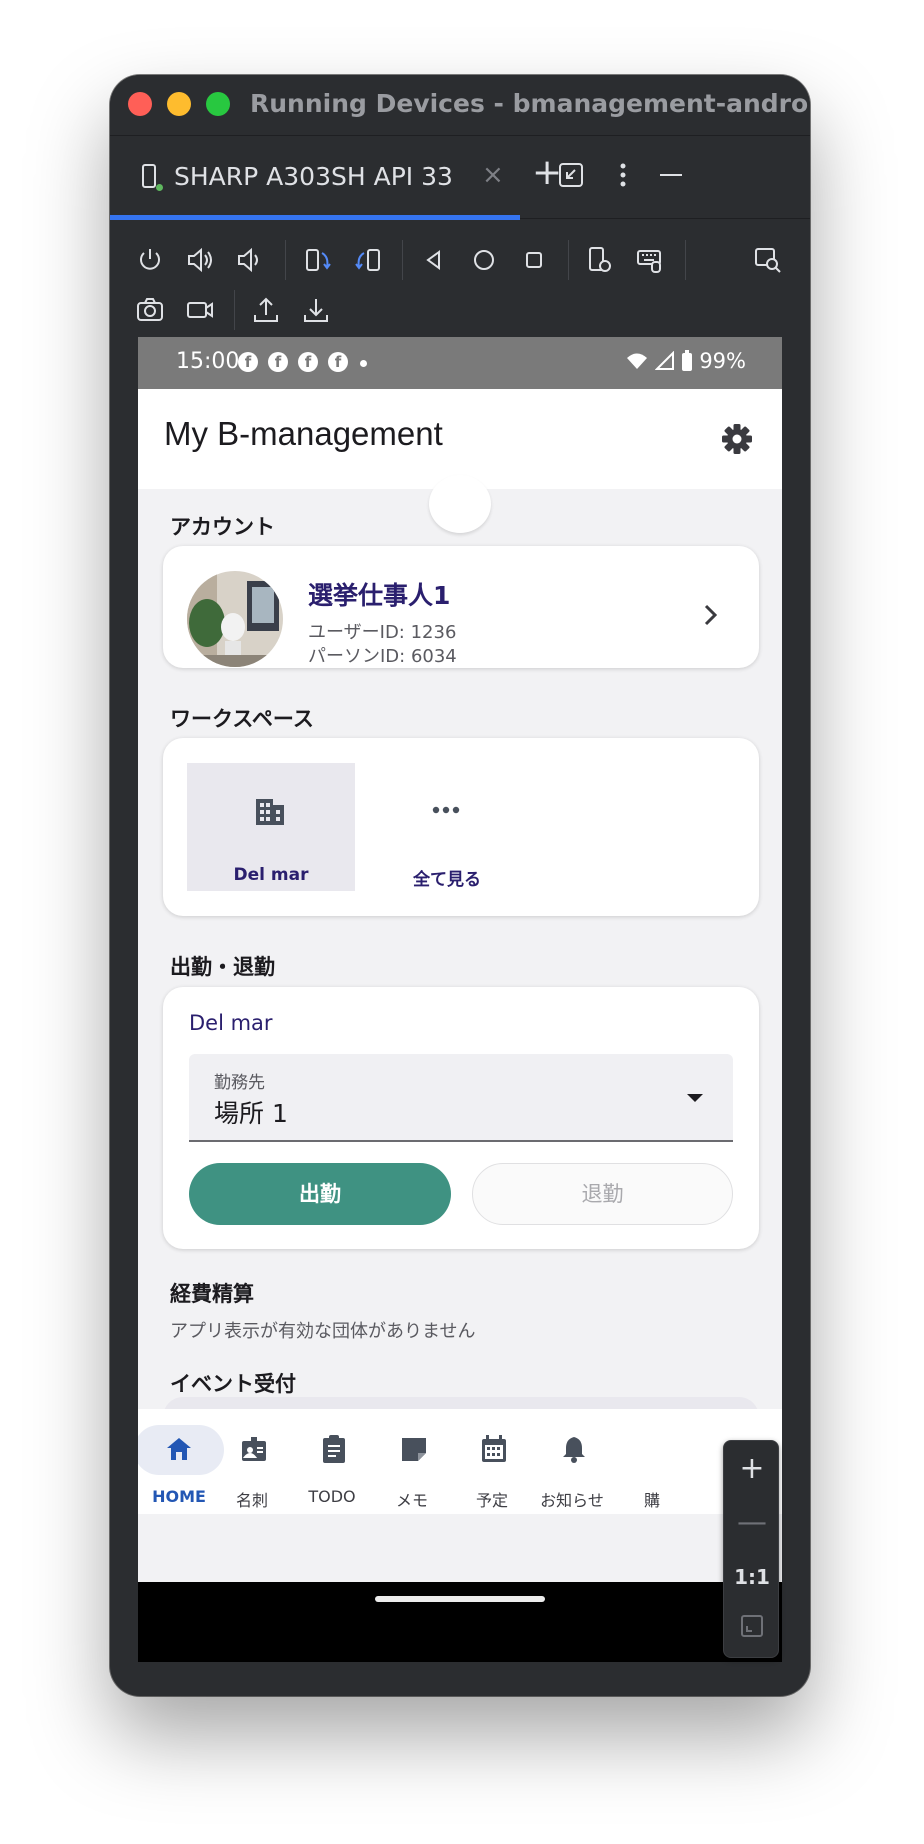 The height and width of the screenshot is (1844, 924). I want to click on chevron-right-icon, so click(711, 615).